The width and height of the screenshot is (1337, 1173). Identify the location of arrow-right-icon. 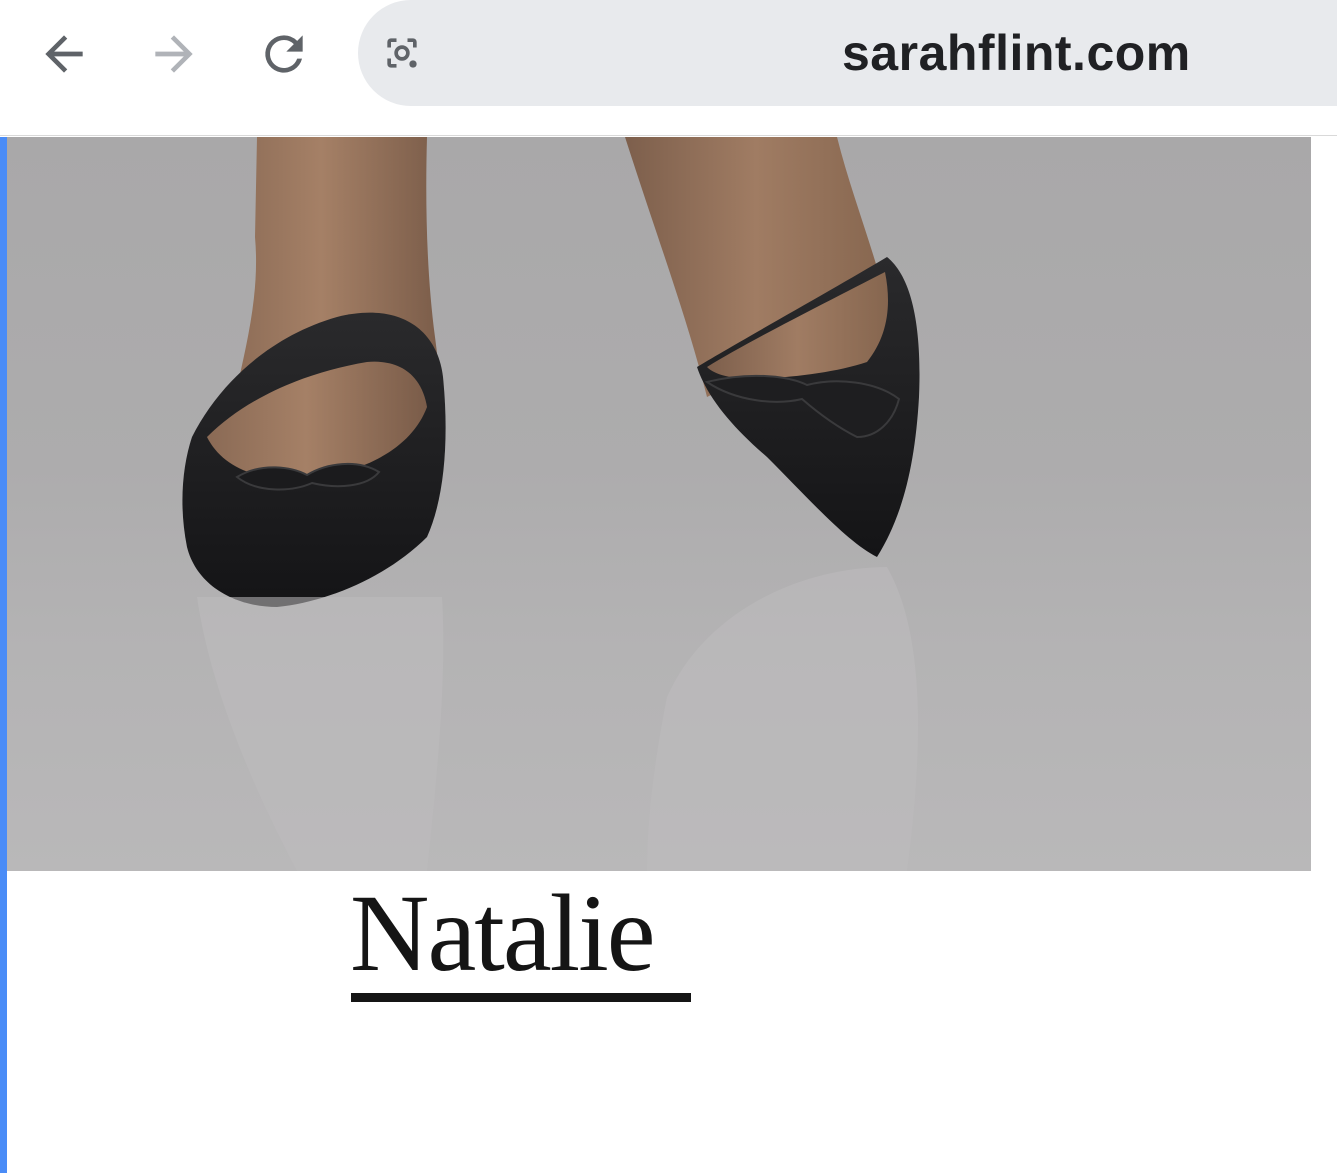
(174, 54).